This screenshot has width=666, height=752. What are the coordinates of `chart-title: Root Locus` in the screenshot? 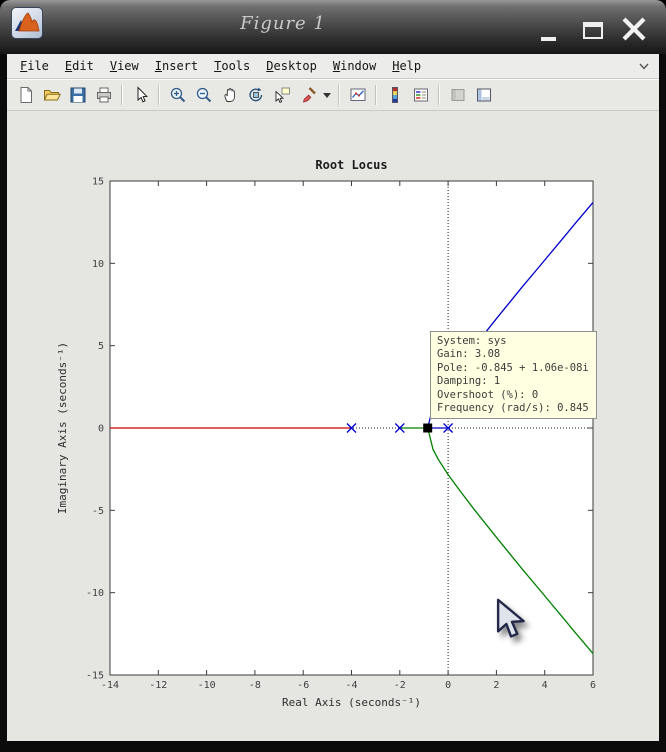 It's located at (351, 165).